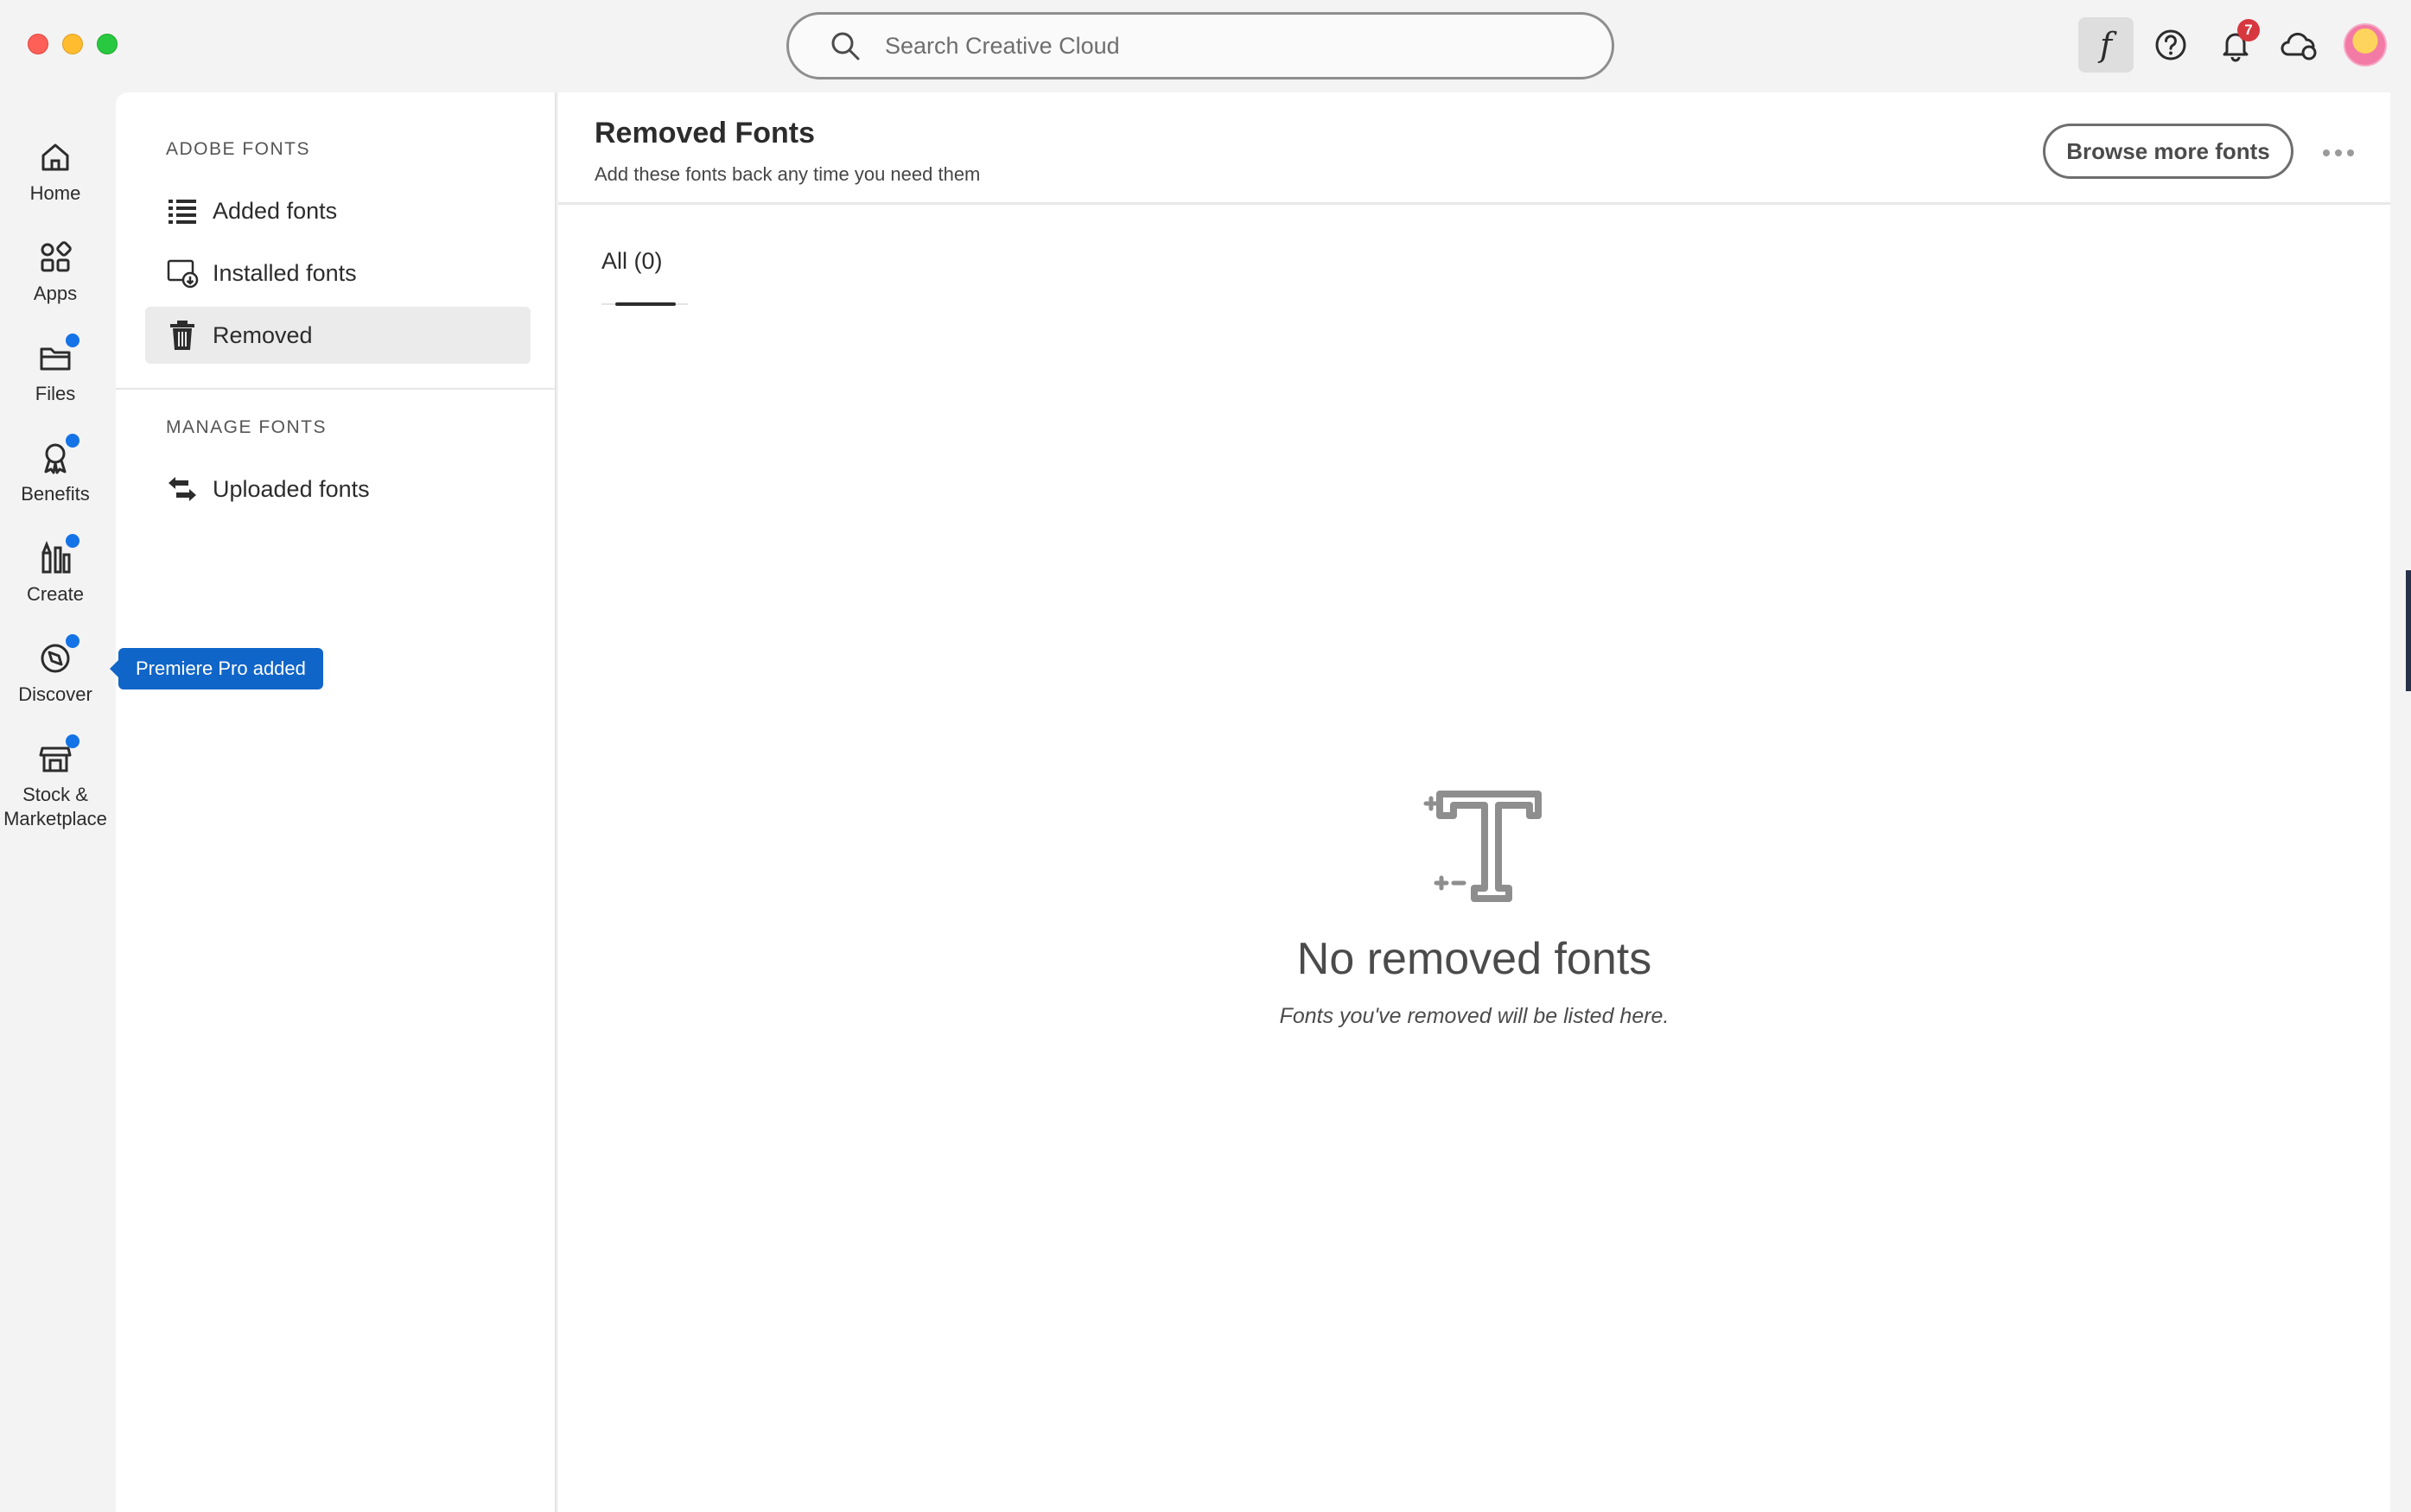  Describe the element at coordinates (55, 494) in the screenshot. I see `nav-label: Benefits` at that location.